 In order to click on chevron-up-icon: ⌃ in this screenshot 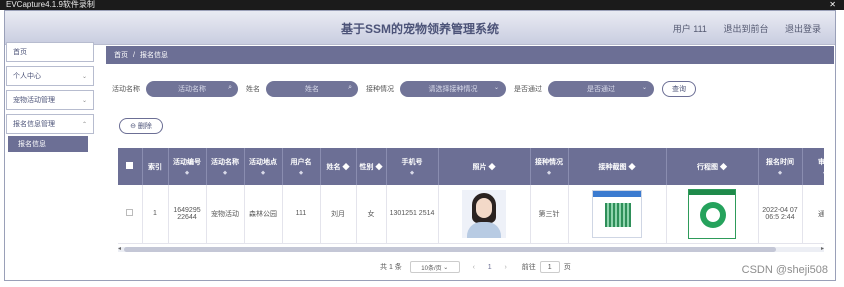, I will do `click(84, 124)`.